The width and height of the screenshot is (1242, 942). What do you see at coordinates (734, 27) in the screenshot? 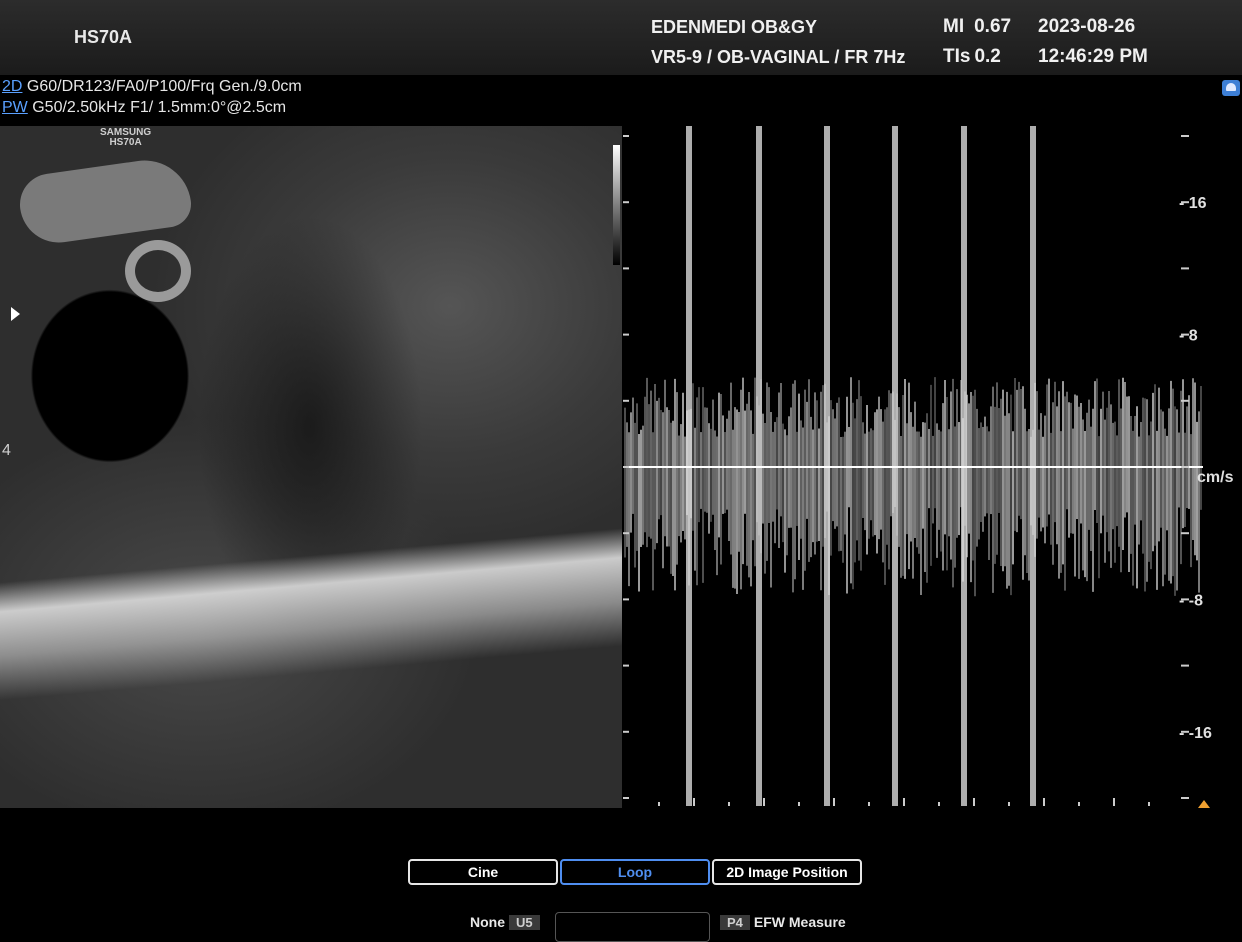
I see `institution-name: EDENMEDI OB&GY` at bounding box center [734, 27].